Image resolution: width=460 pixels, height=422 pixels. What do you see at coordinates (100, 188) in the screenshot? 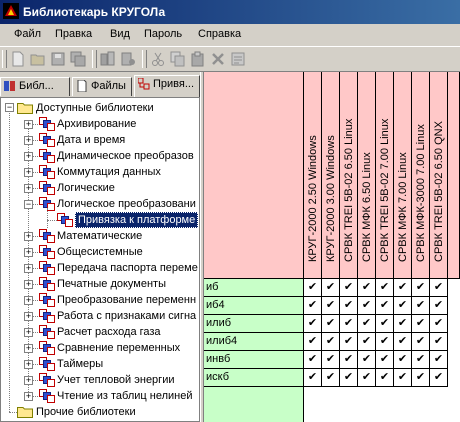
I see `tree-item: + Логические` at bounding box center [100, 188].